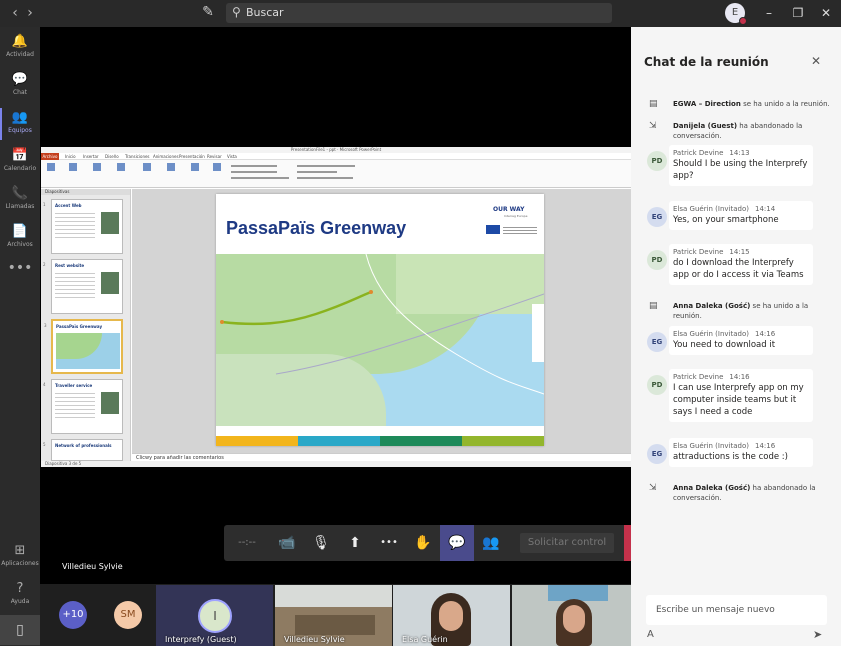 Image resolution: width=841 pixels, height=646 pixels. What do you see at coordinates (20, 630) in the screenshot?
I see `device-icon: ▯` at bounding box center [20, 630].